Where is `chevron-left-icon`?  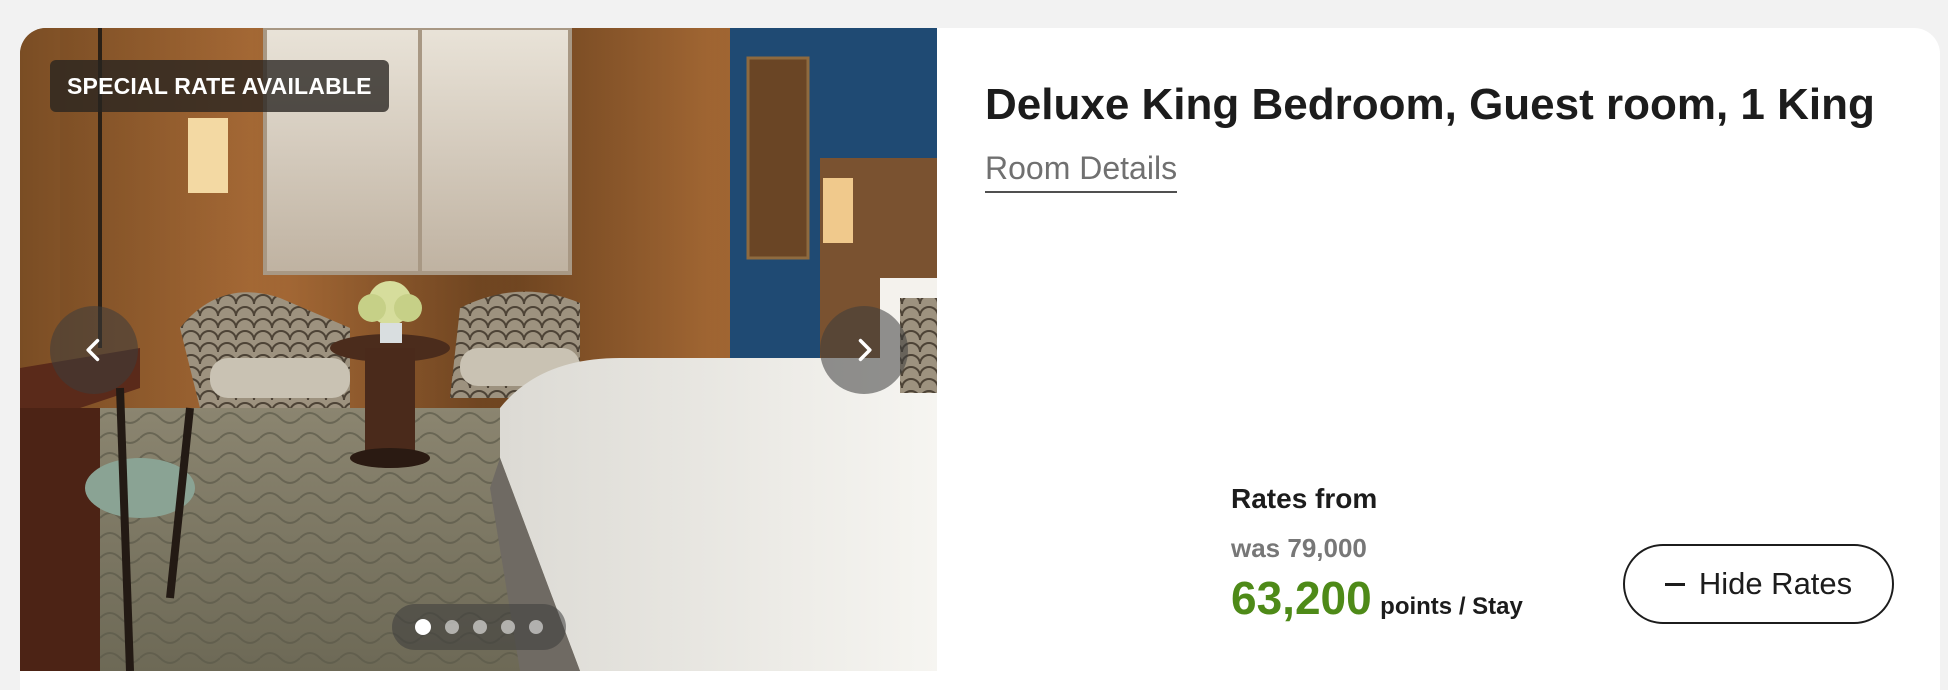
chevron-left-icon is located at coordinates (93, 350).